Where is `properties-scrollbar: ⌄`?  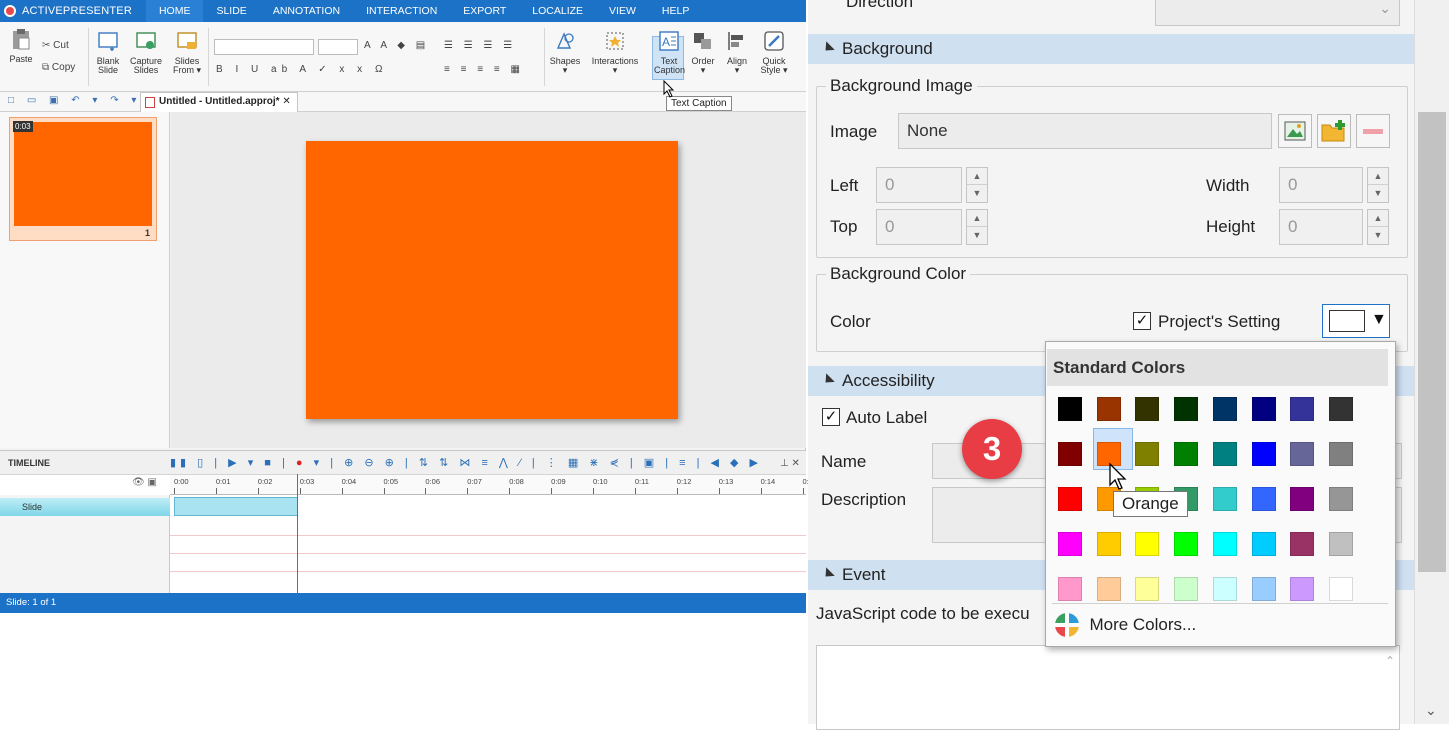 properties-scrollbar: ⌄ is located at coordinates (1431, 362).